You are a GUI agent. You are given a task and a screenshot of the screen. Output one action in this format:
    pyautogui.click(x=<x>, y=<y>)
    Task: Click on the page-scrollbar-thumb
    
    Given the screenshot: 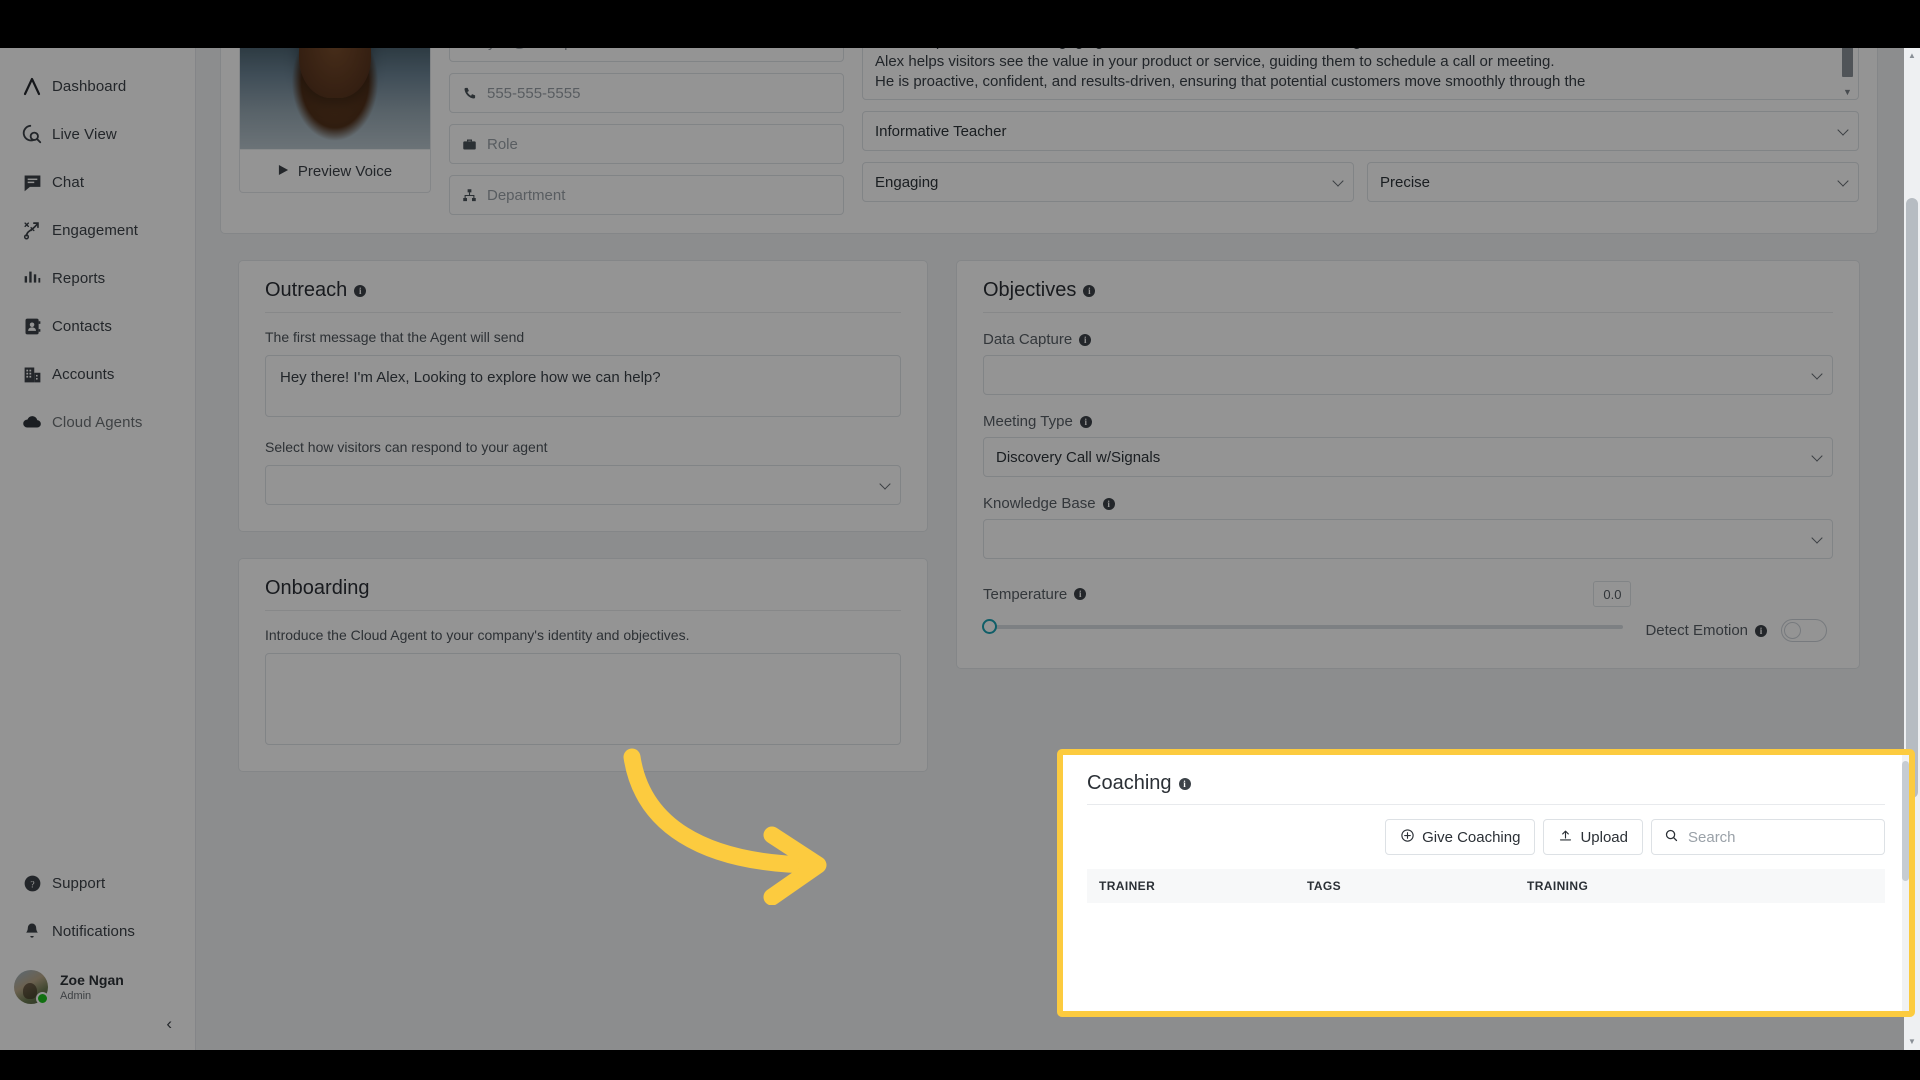 What is the action you would take?
    pyautogui.click(x=1912, y=498)
    